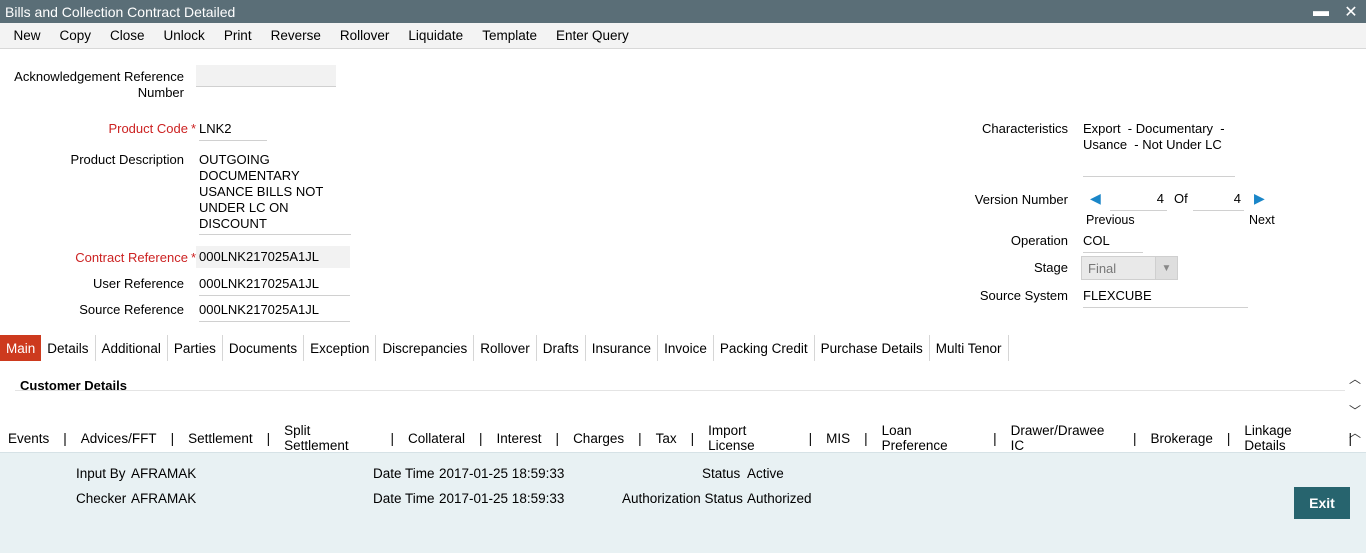 The image size is (1366, 553). Describe the element at coordinates (68, 348) in the screenshot. I see `tab-details: Details` at that location.